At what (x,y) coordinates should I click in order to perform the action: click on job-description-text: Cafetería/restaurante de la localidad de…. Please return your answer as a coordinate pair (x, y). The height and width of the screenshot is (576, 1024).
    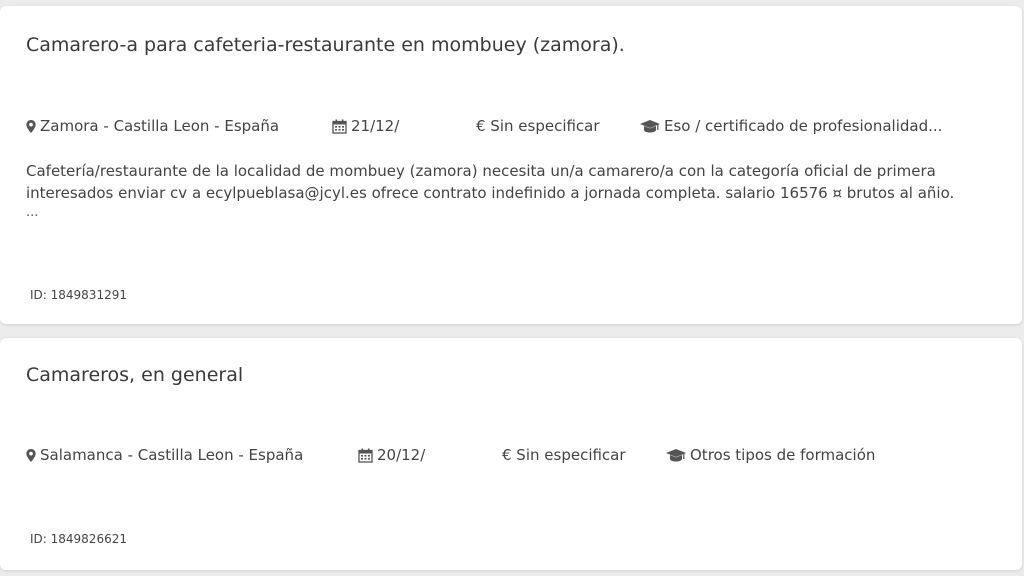
    Looking at the image, I should click on (490, 182).